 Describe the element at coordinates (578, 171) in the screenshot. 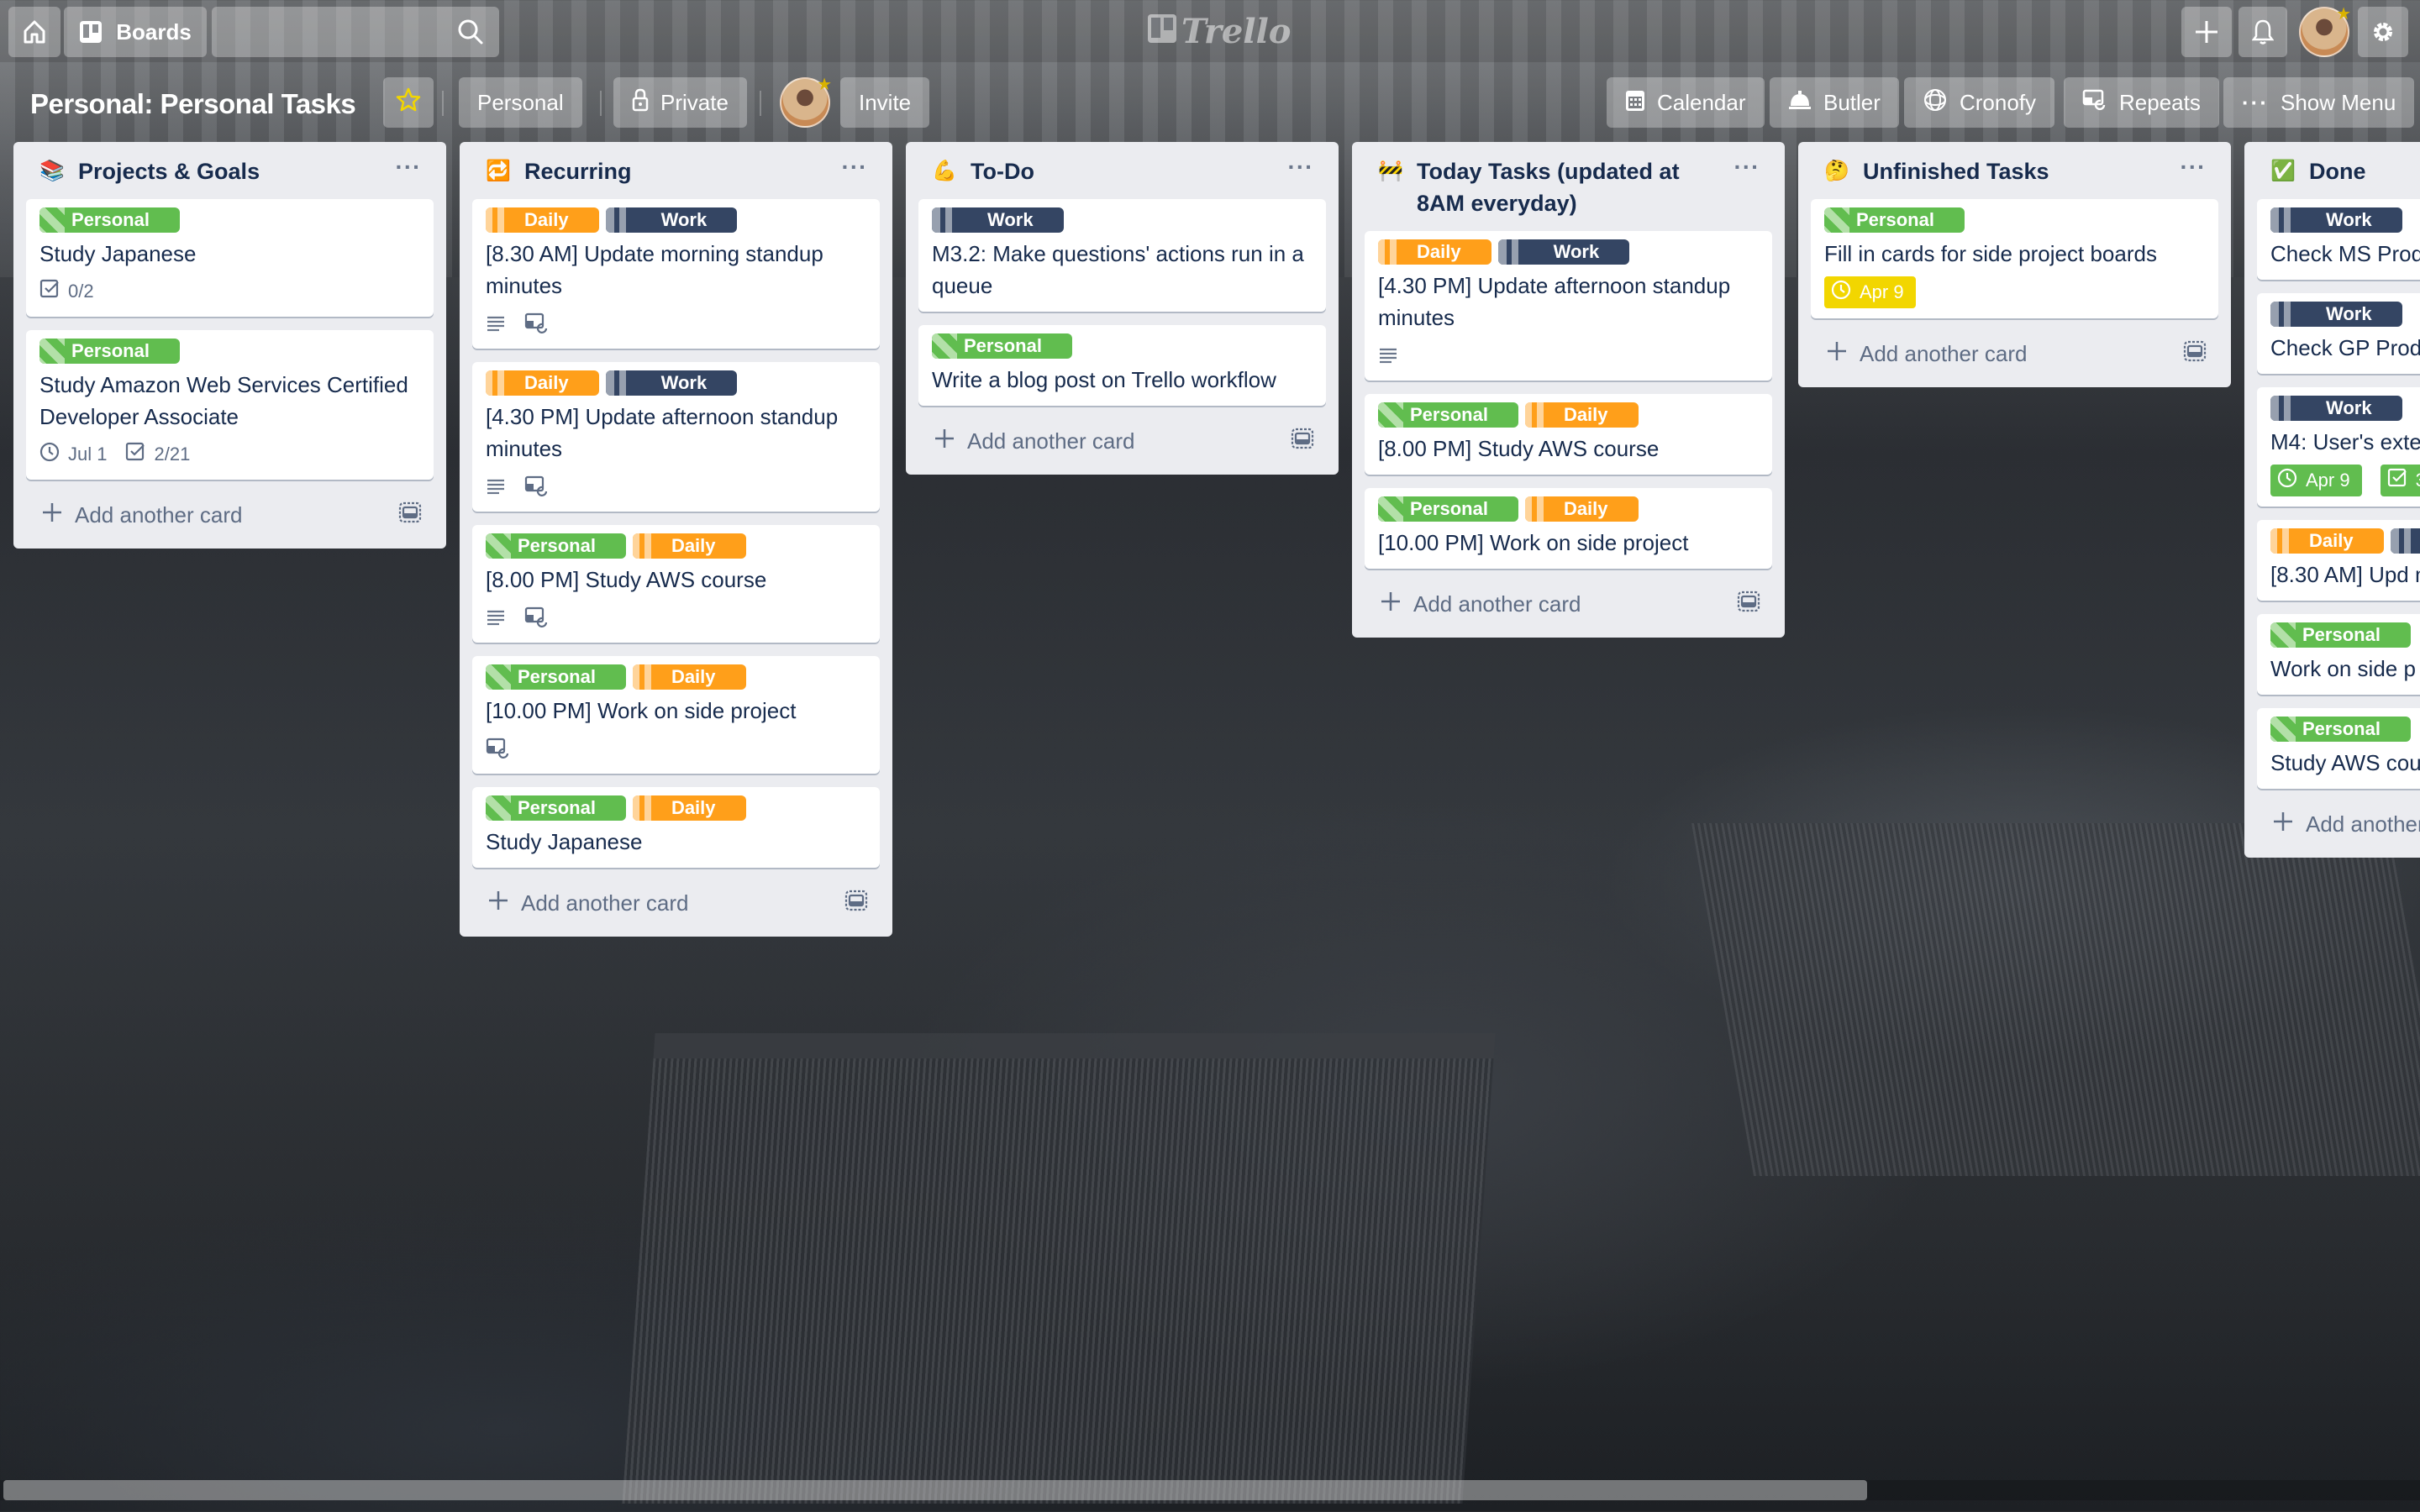

I see `list-title: Recurring` at that location.